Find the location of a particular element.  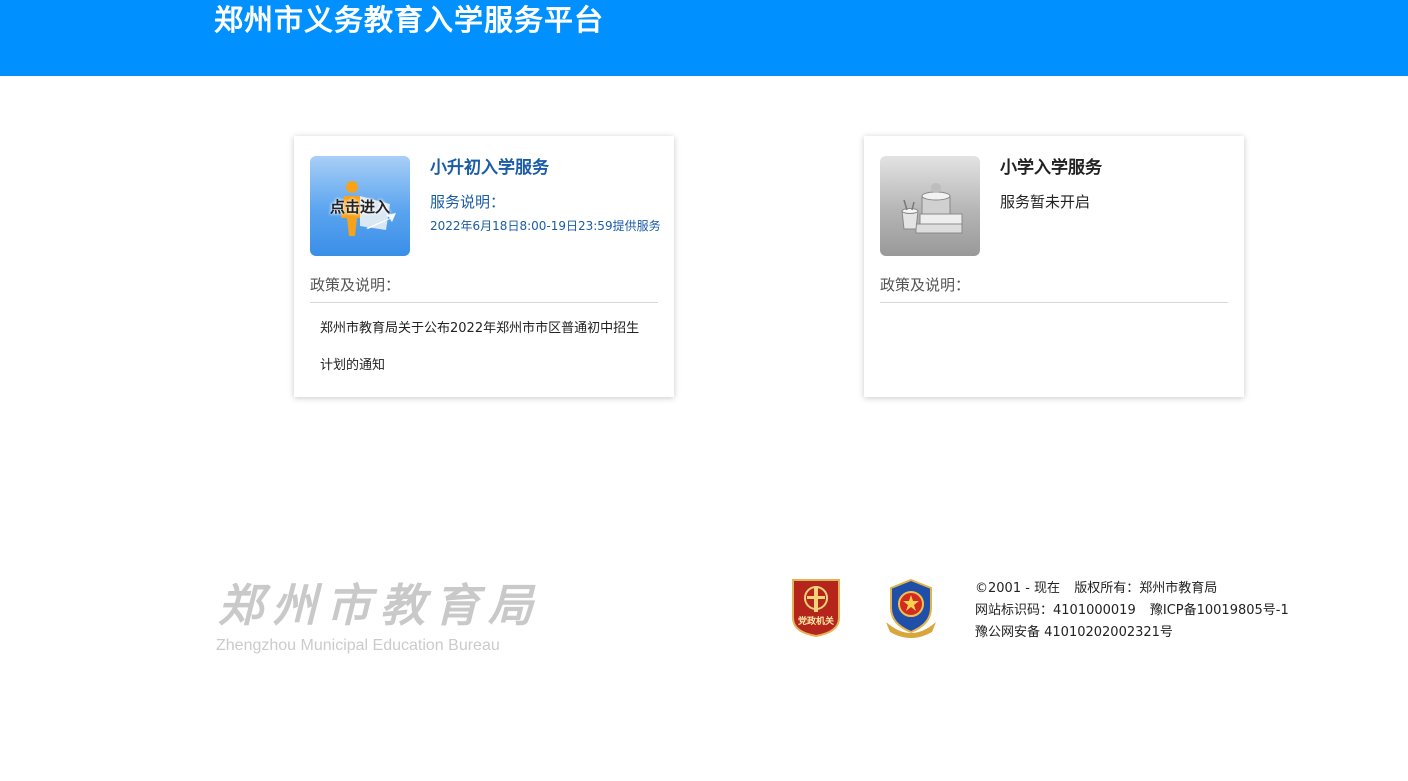

site-id-code: 网站标识码：4101000019 is located at coordinates (1055, 610).